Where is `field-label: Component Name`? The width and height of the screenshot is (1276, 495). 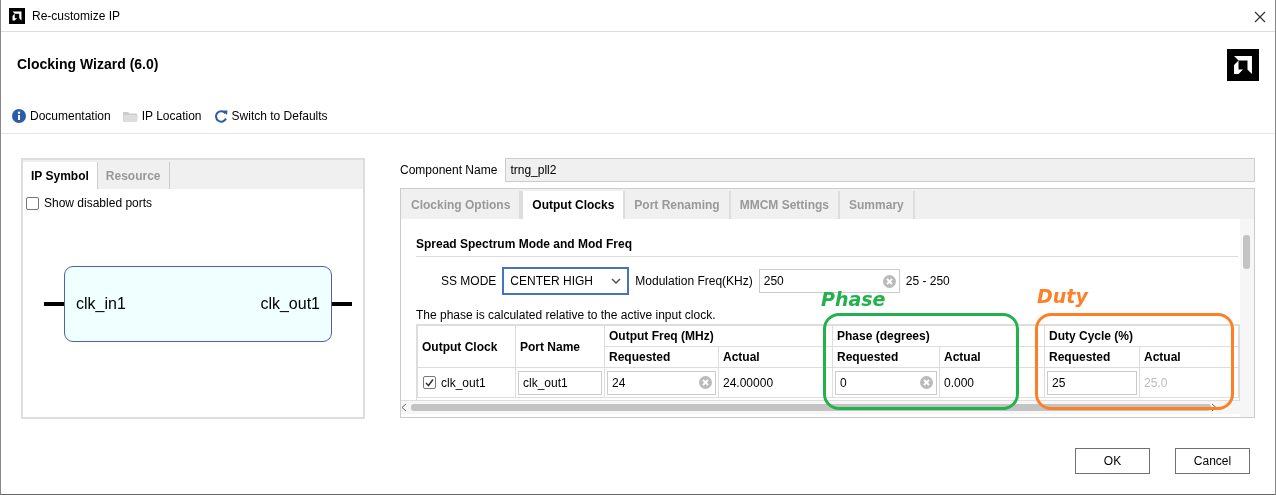
field-label: Component Name is located at coordinates (449, 170).